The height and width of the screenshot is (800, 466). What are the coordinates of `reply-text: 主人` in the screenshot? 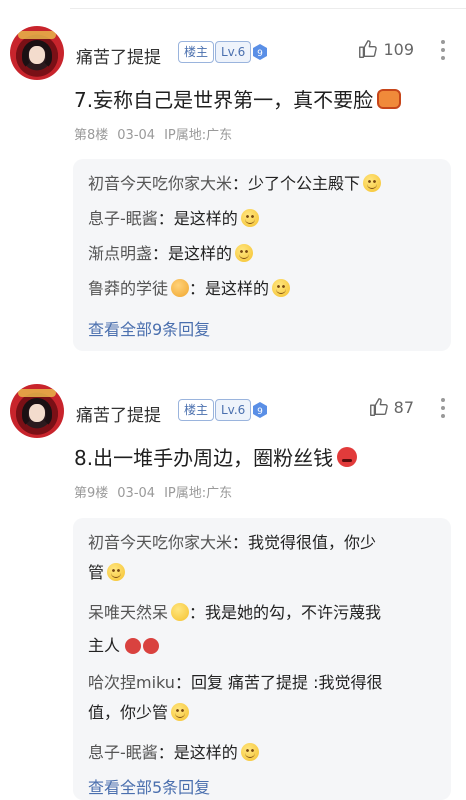 It's located at (104, 645).